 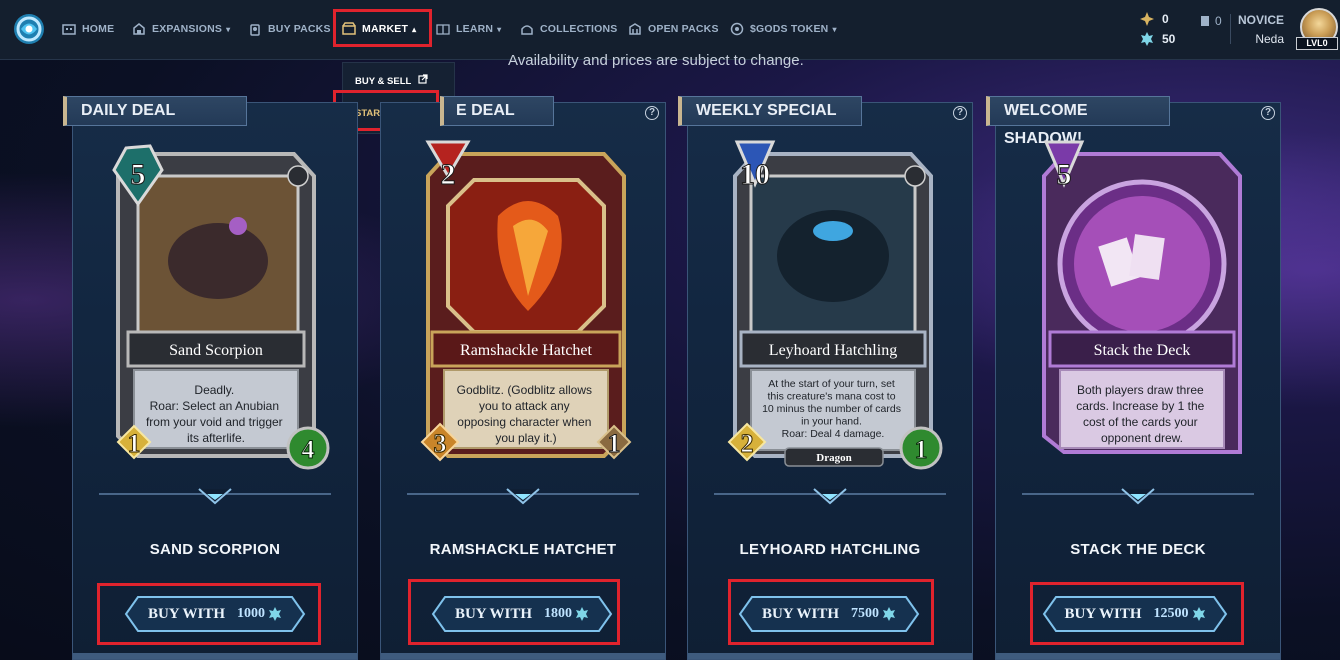 What do you see at coordinates (255, 30) in the screenshot?
I see `buy-packs-icon` at bounding box center [255, 30].